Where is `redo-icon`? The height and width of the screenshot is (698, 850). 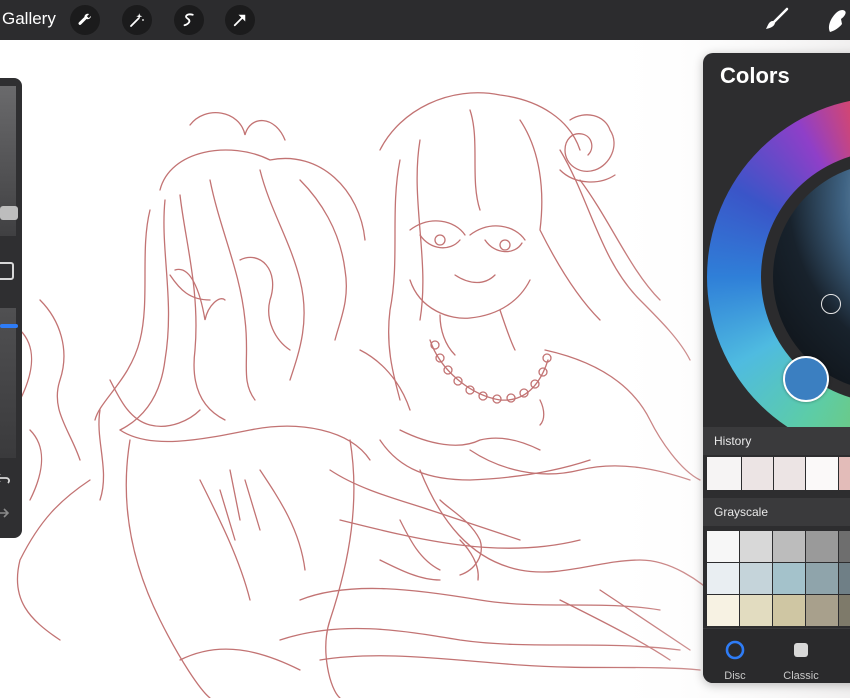
redo-icon is located at coordinates (6, 513).